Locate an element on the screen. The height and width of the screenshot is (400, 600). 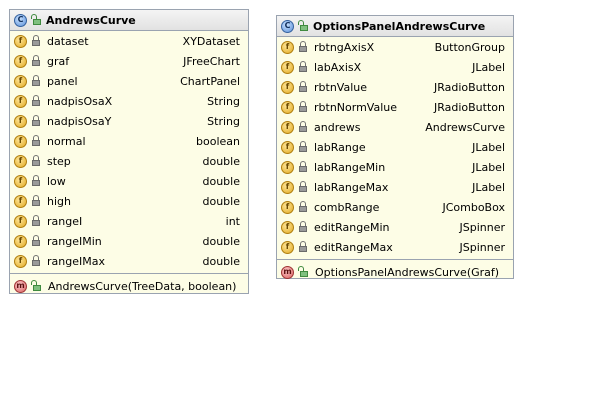
method-row: m OptionsPanelAndrewsCurve(Graf) is located at coordinates (395, 272).